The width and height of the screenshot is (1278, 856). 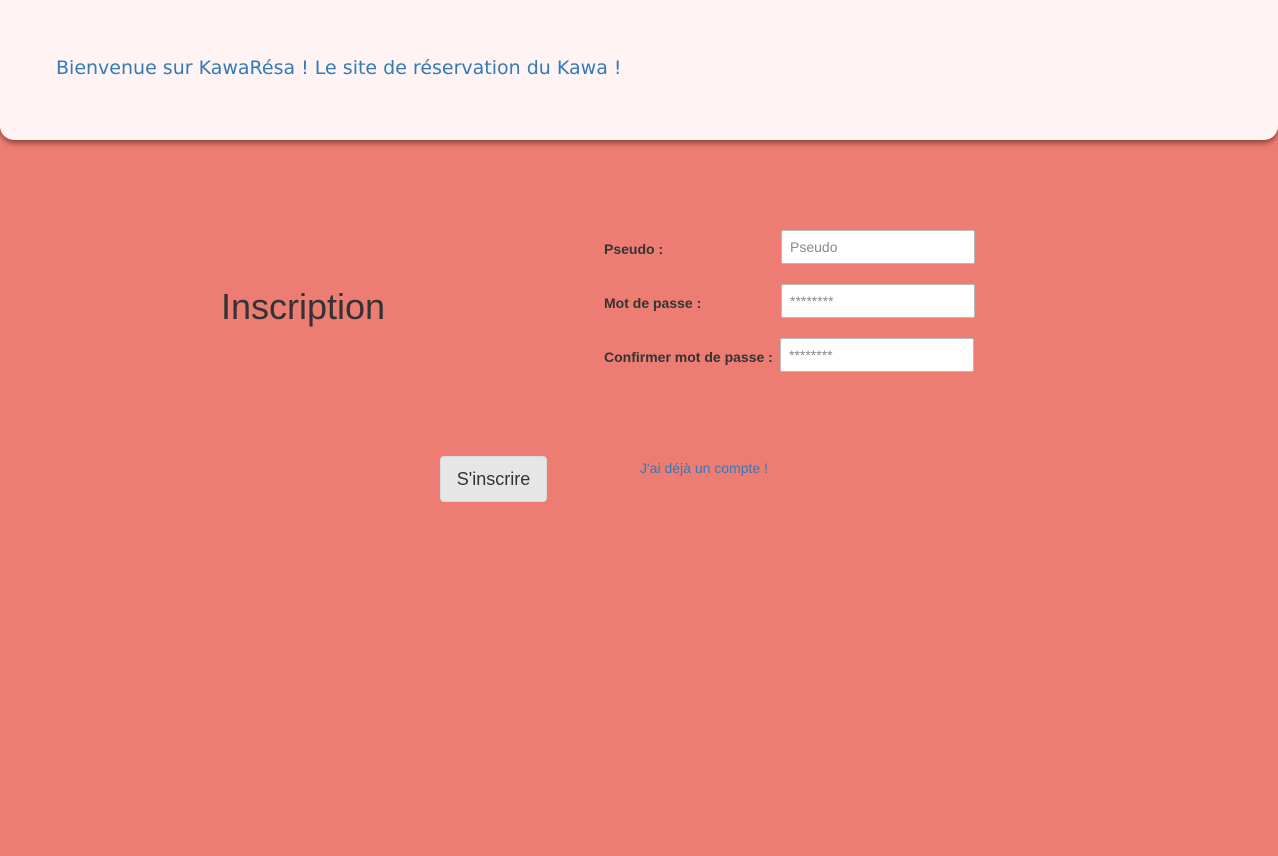 What do you see at coordinates (878, 301) in the screenshot?
I see `password-input` at bounding box center [878, 301].